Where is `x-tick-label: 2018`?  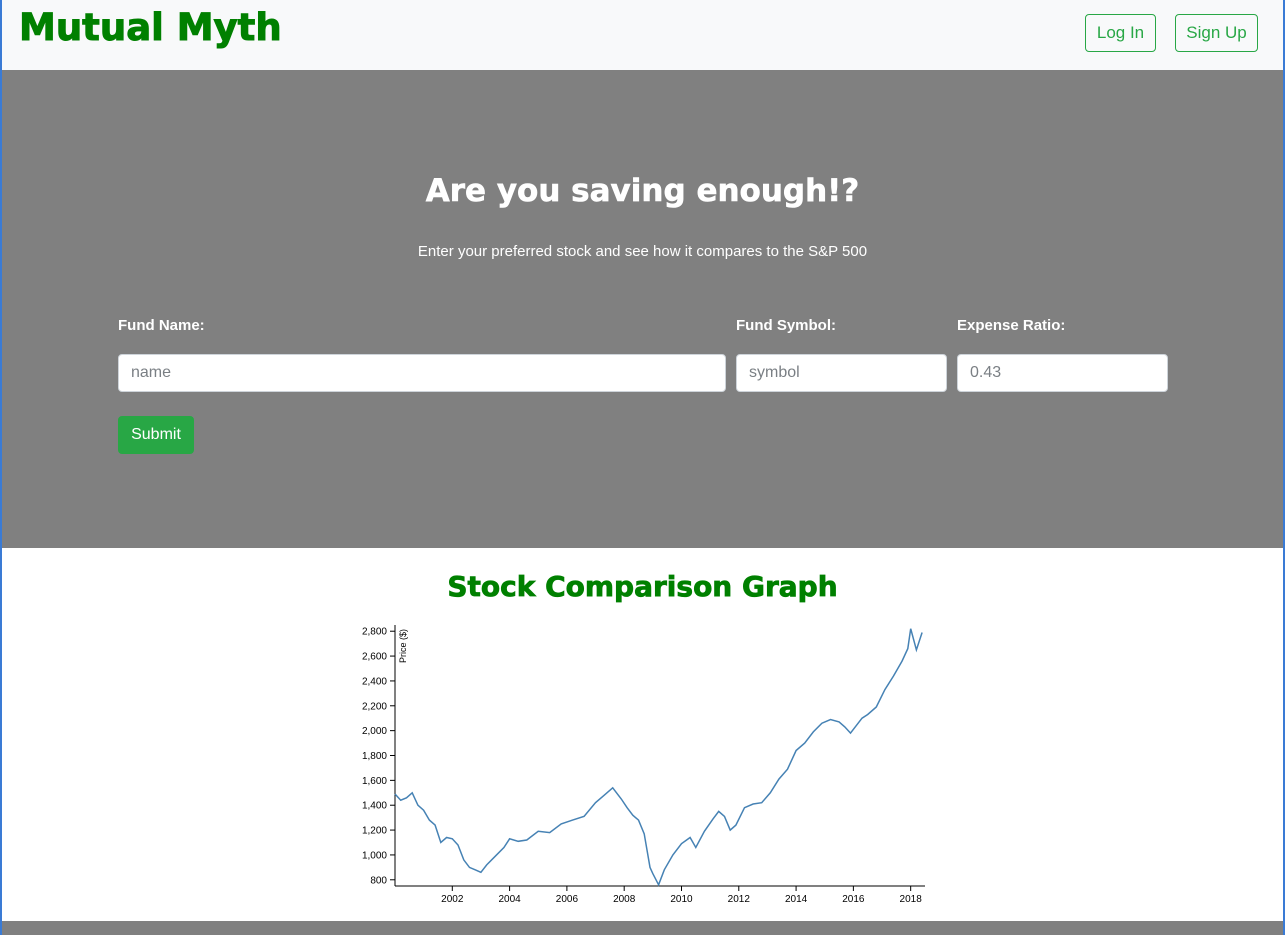
x-tick-label: 2018 is located at coordinates (911, 899).